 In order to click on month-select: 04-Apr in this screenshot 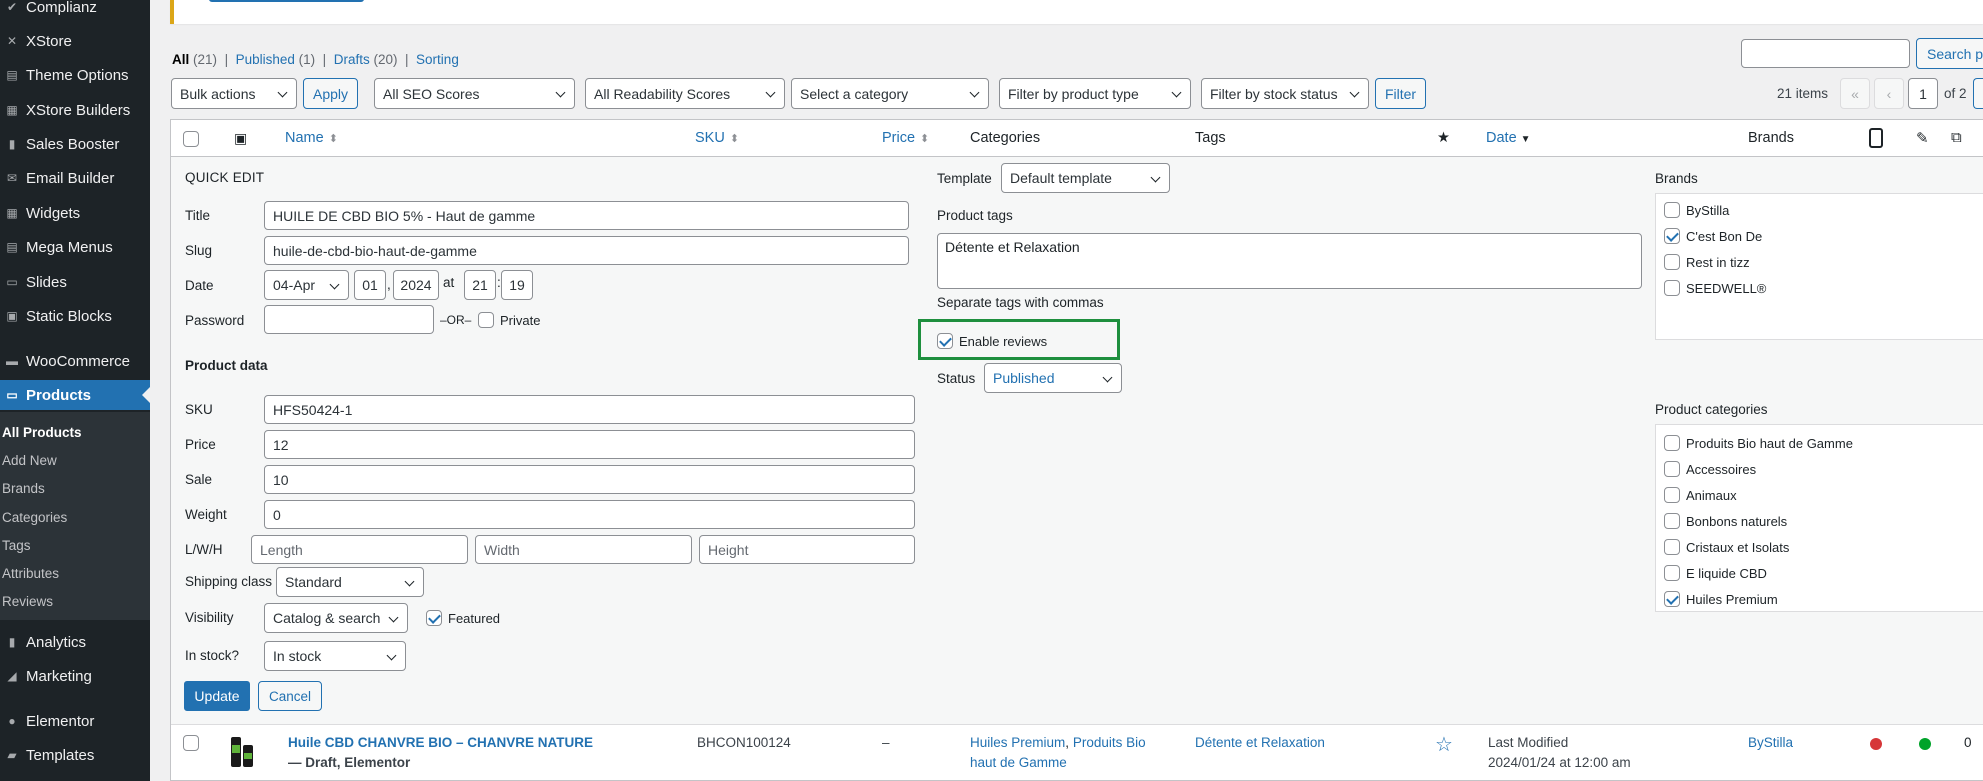, I will do `click(306, 285)`.